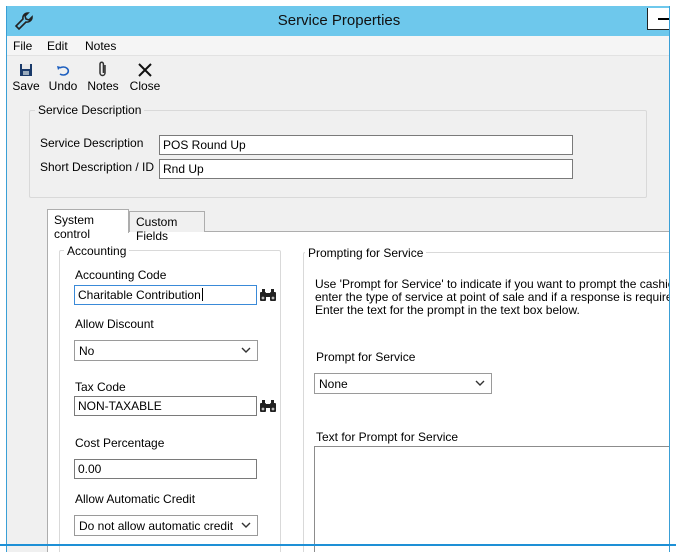  I want to click on short-description-field: Rnd Up, so click(366, 169).